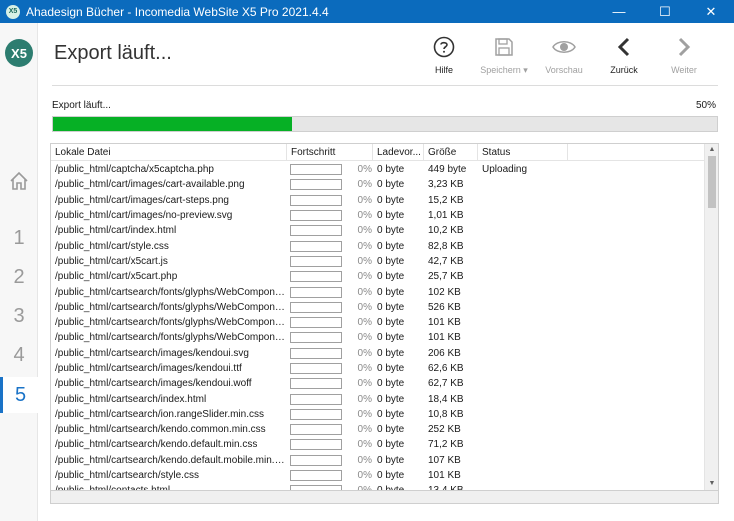 This screenshot has width=734, height=521. What do you see at coordinates (446, 216) in the screenshot?
I see `cell-size: 1,01 KB` at bounding box center [446, 216].